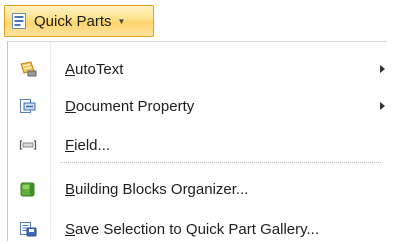  I want to click on autotext-icon, so click(28, 69).